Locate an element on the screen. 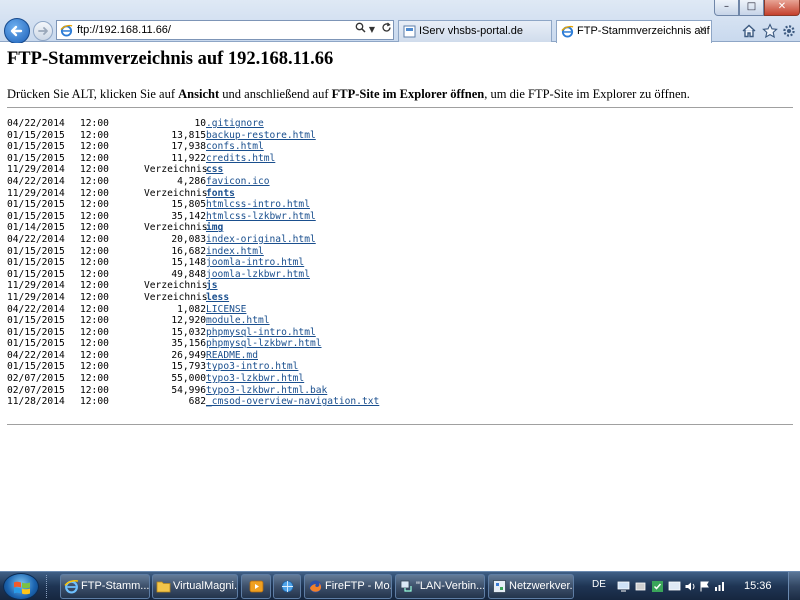 The height and width of the screenshot is (600, 800). refresh-icon is located at coordinates (386, 30).